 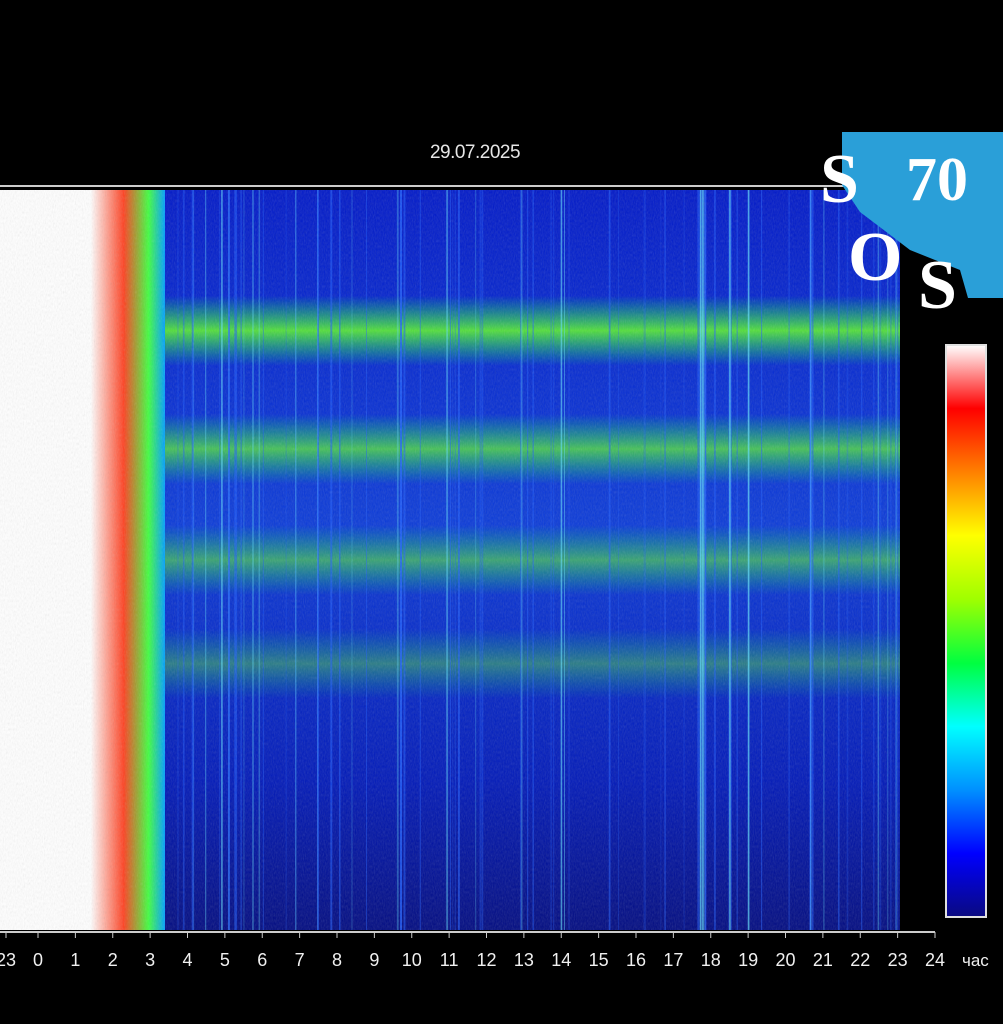 I want to click on sos70-logo: S 70 O S, so click(x=911, y=226).